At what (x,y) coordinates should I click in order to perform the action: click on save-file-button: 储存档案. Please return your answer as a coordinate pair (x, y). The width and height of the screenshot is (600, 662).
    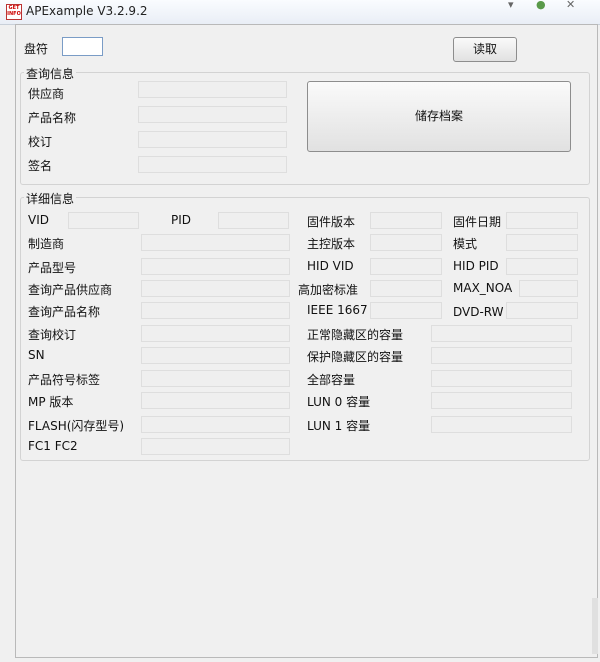
    Looking at the image, I should click on (439, 116).